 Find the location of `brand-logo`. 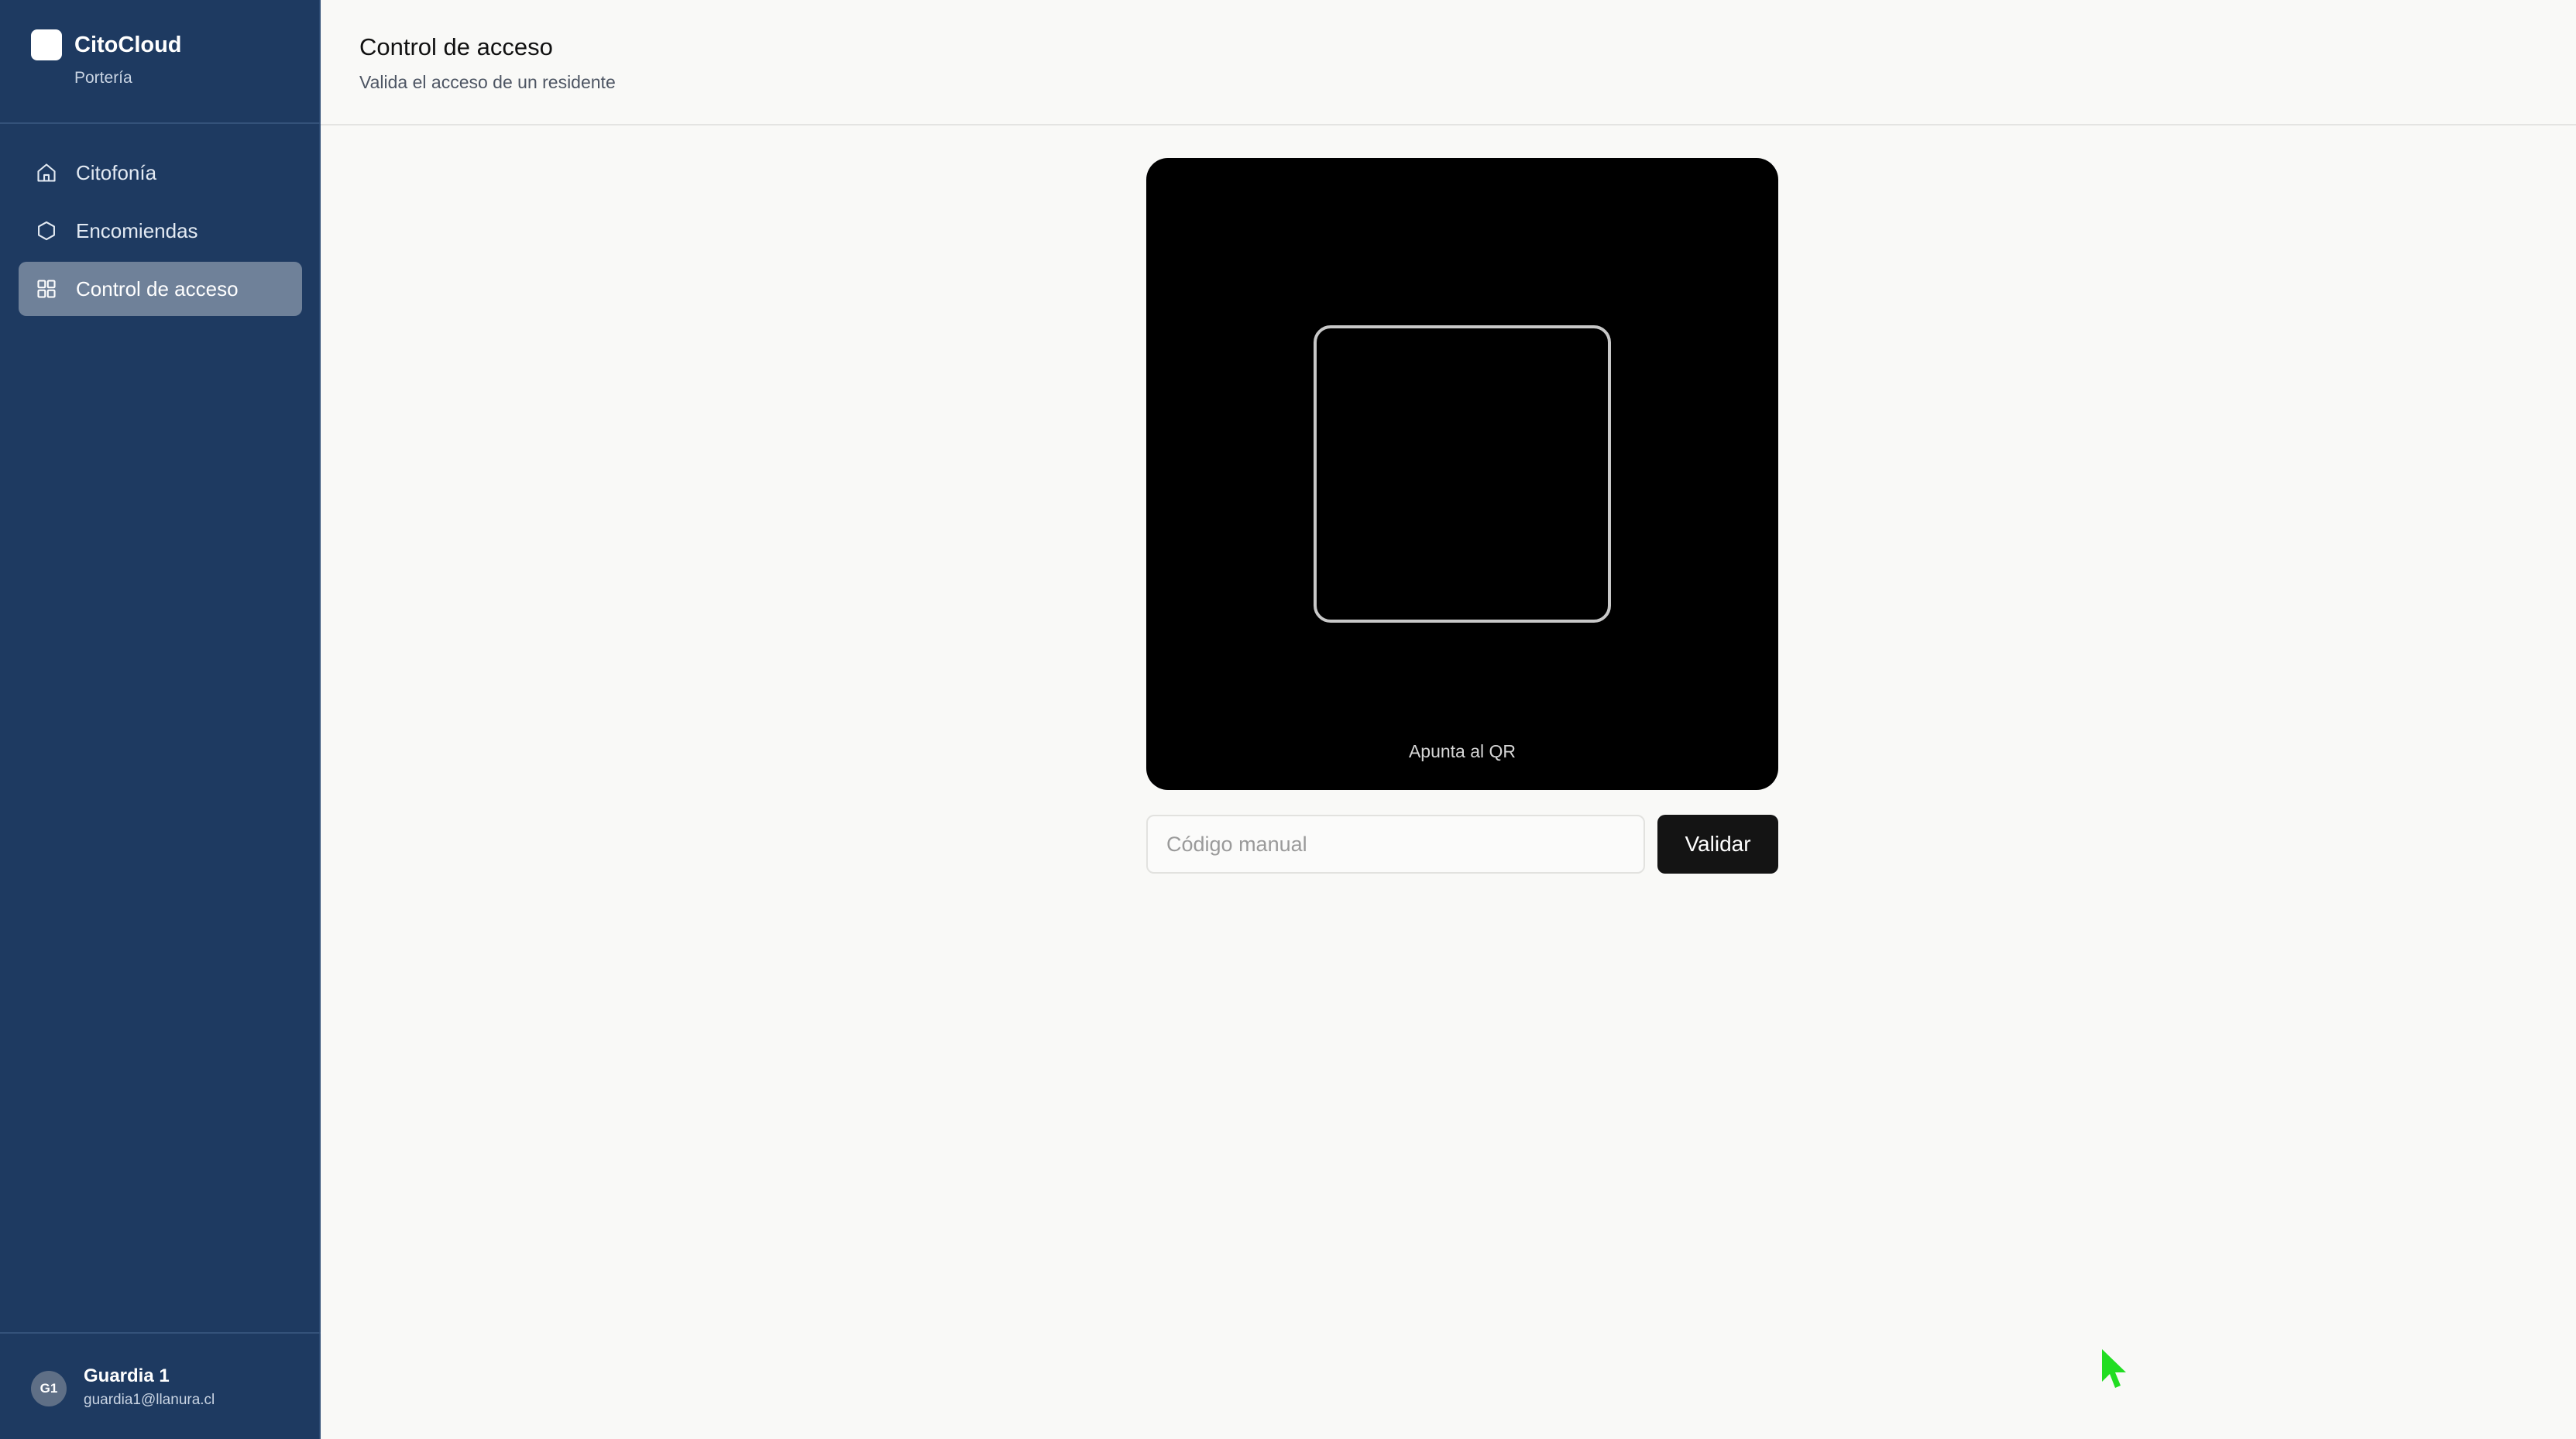

brand-logo is located at coordinates (46, 44).